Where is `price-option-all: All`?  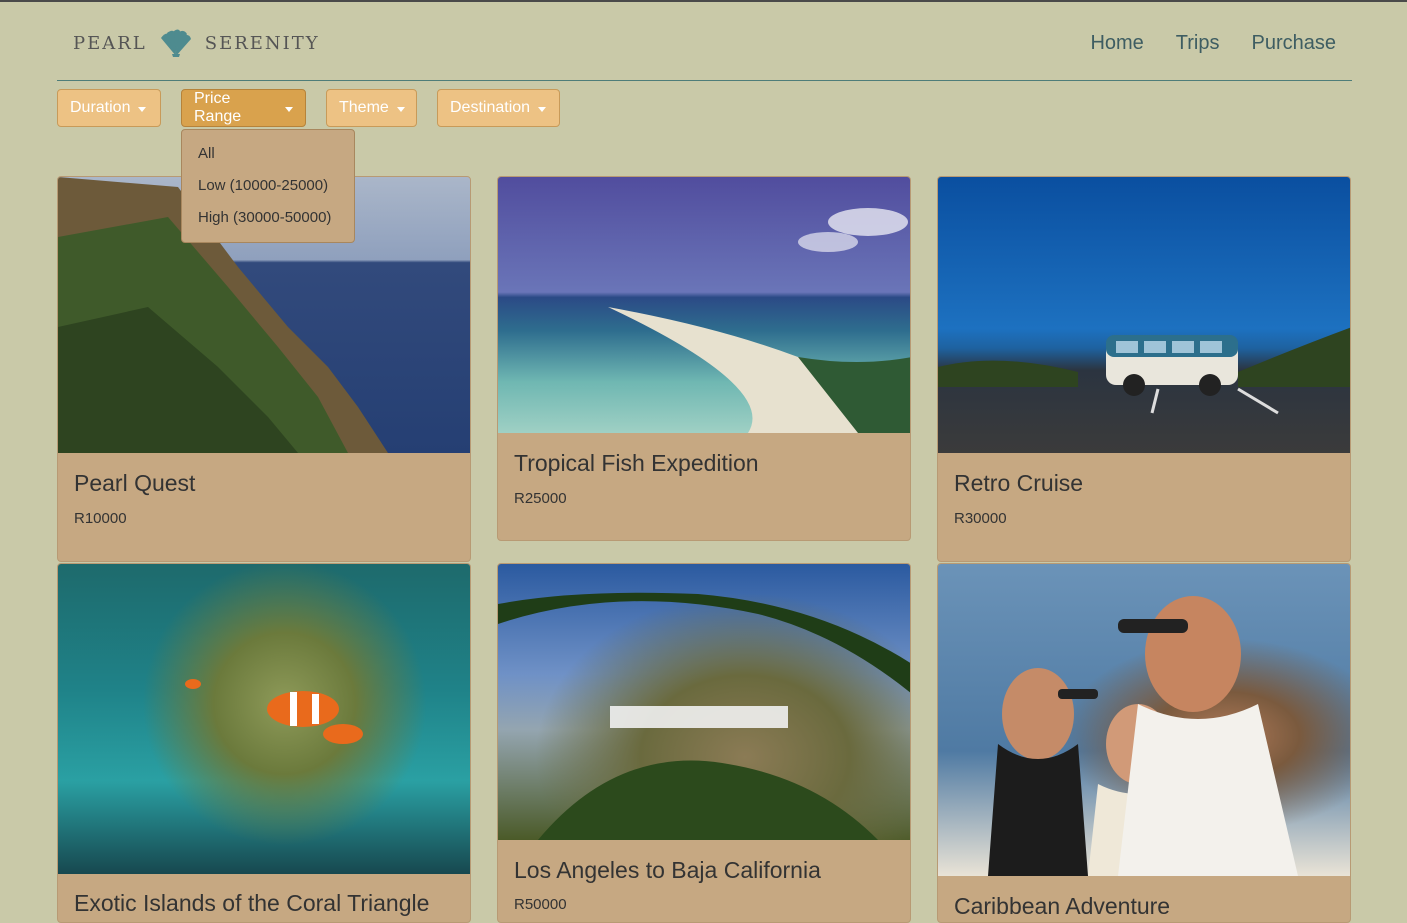 price-option-all: All is located at coordinates (268, 154).